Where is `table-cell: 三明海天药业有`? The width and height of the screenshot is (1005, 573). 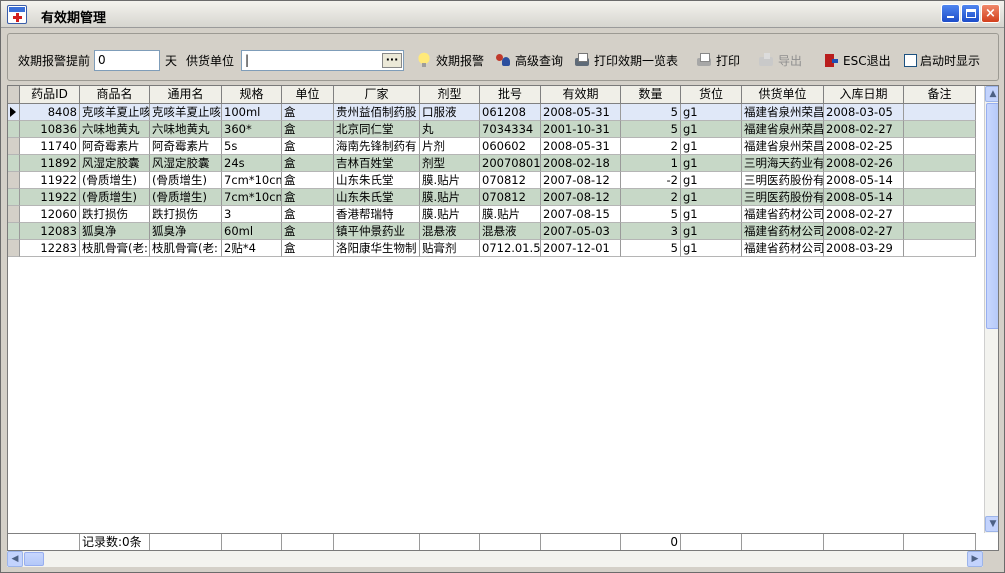
table-cell: 三明海天药业有 is located at coordinates (783, 163).